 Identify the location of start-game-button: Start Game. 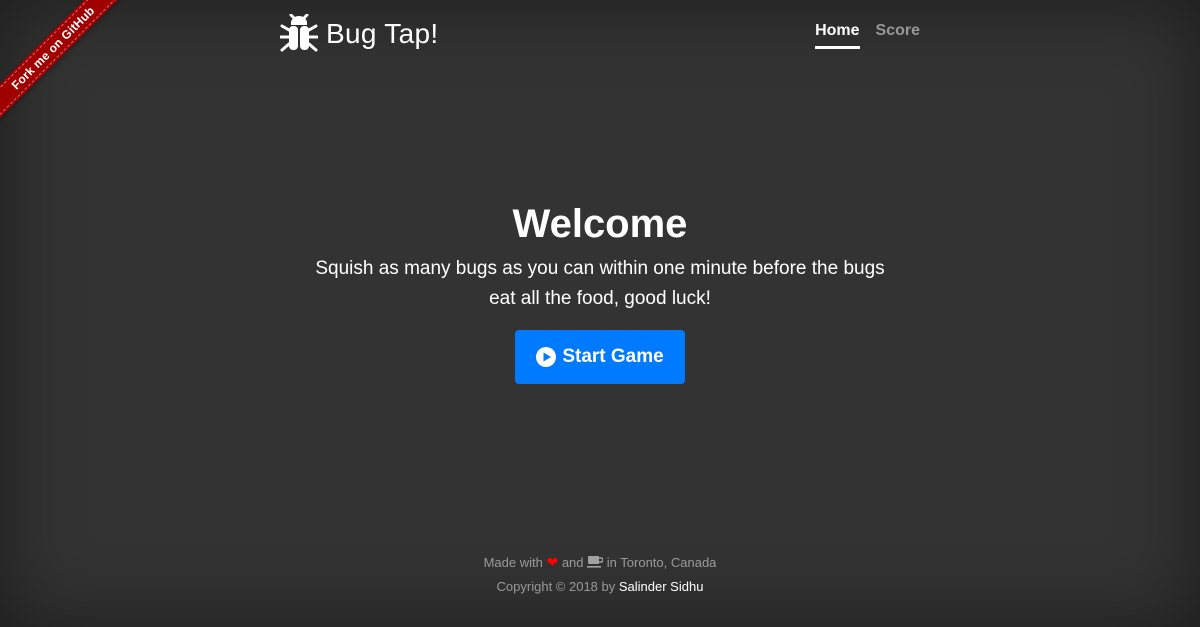
(600, 357).